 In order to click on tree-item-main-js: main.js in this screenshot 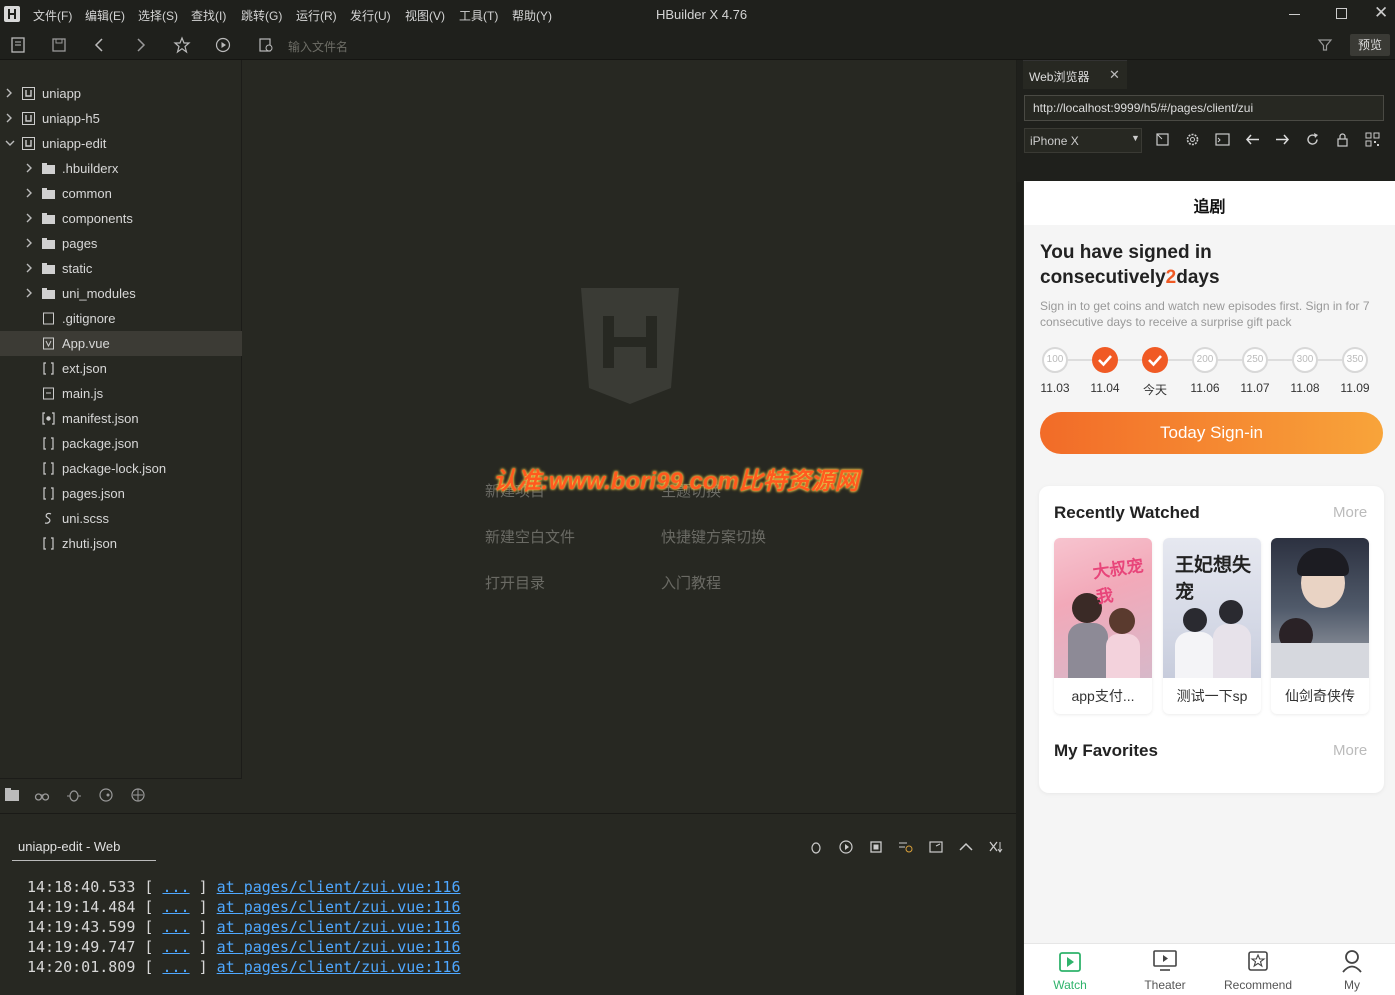, I will do `click(121, 393)`.